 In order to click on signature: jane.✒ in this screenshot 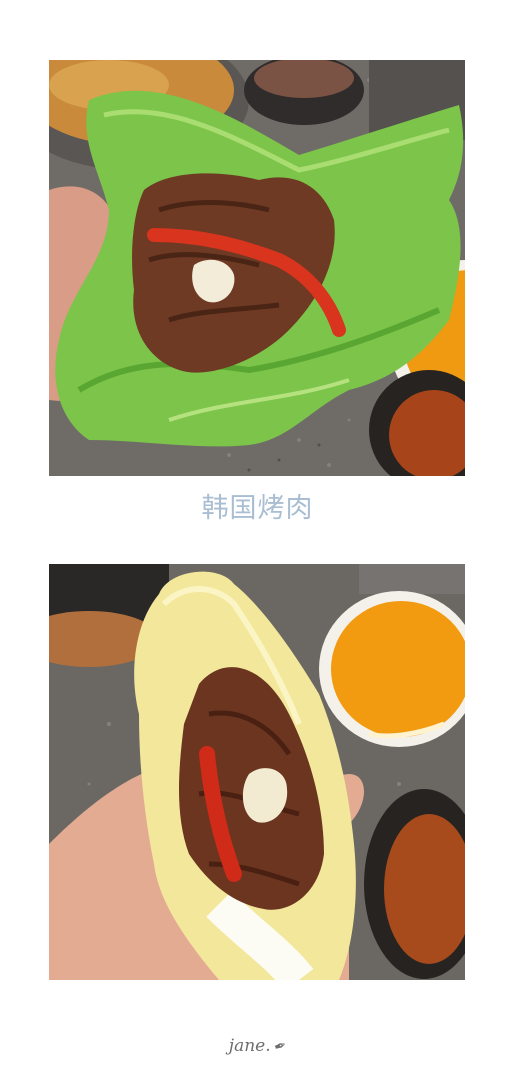, I will do `click(257, 1046)`.